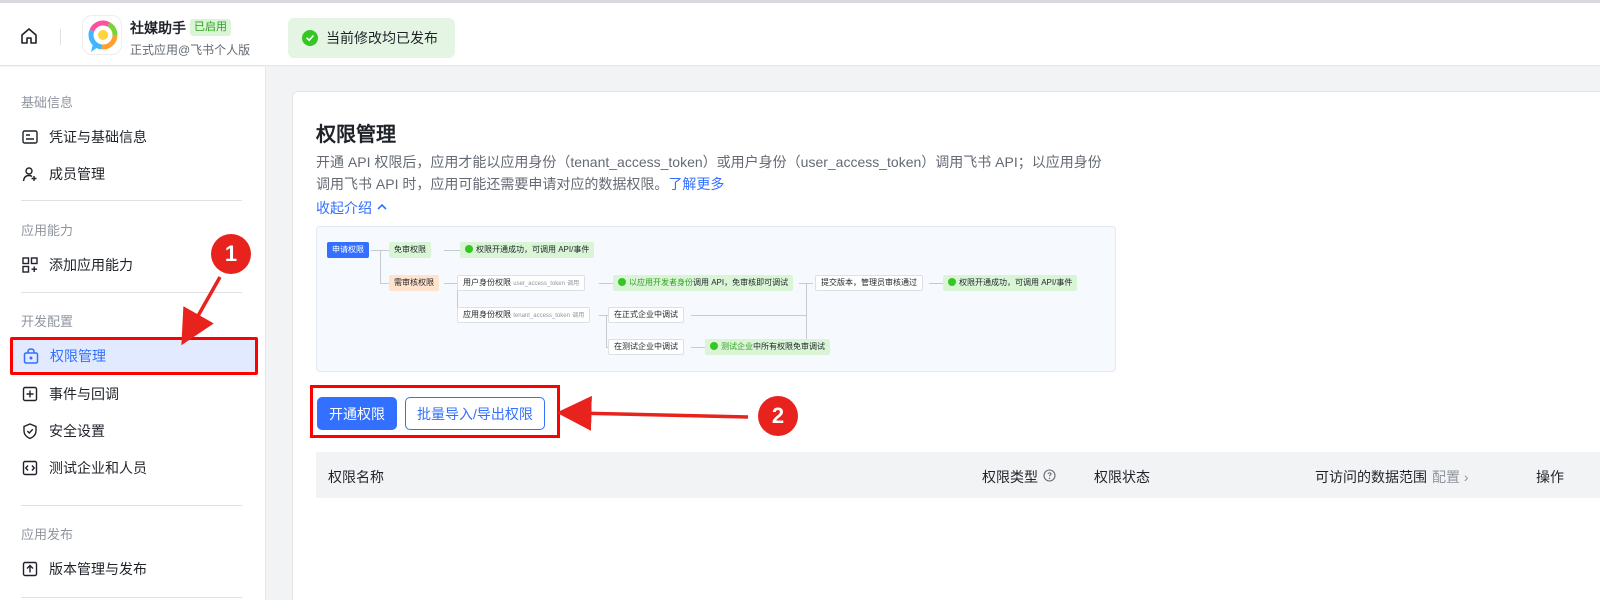 The height and width of the screenshot is (600, 1600). I want to click on flow-no-review: 免审权限, so click(410, 250).